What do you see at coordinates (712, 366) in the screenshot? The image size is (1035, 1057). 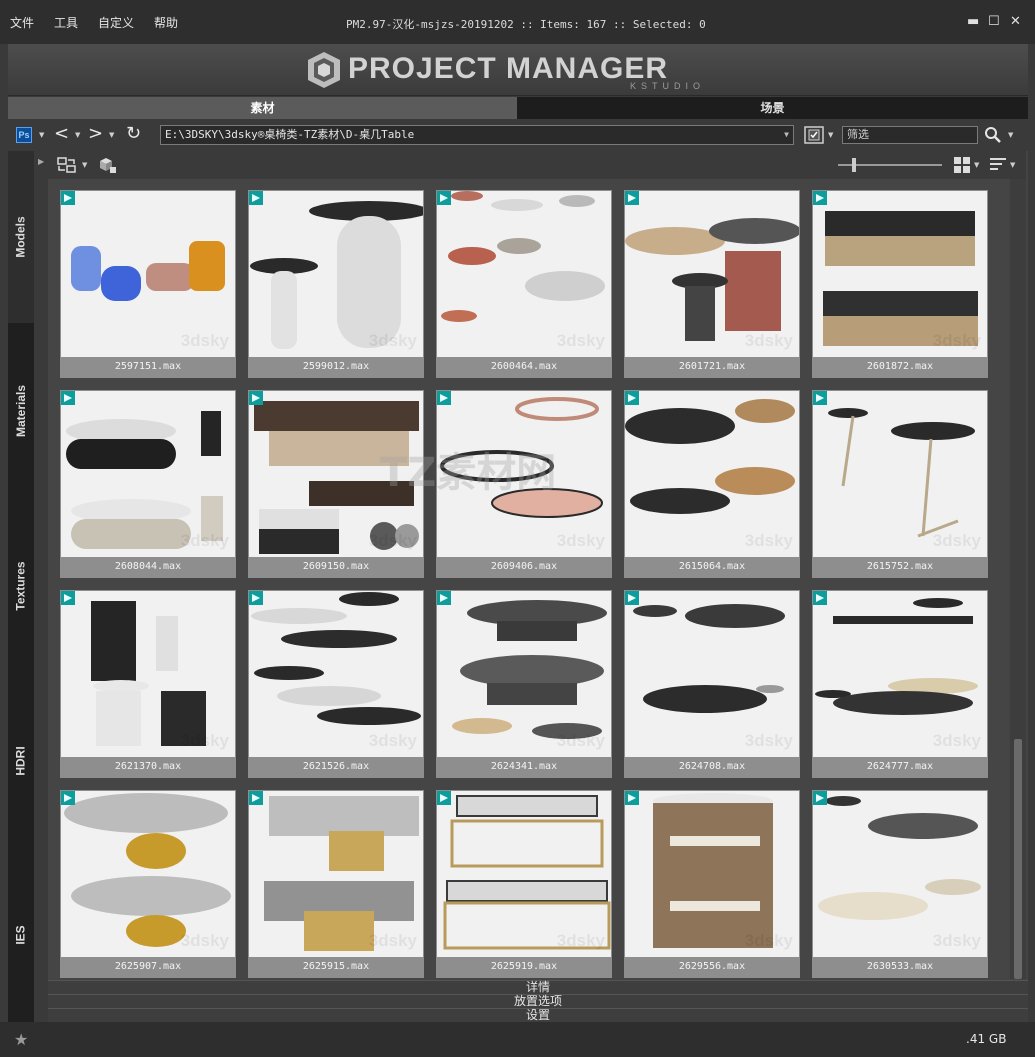 I see `asset-filename: 2601721.max` at bounding box center [712, 366].